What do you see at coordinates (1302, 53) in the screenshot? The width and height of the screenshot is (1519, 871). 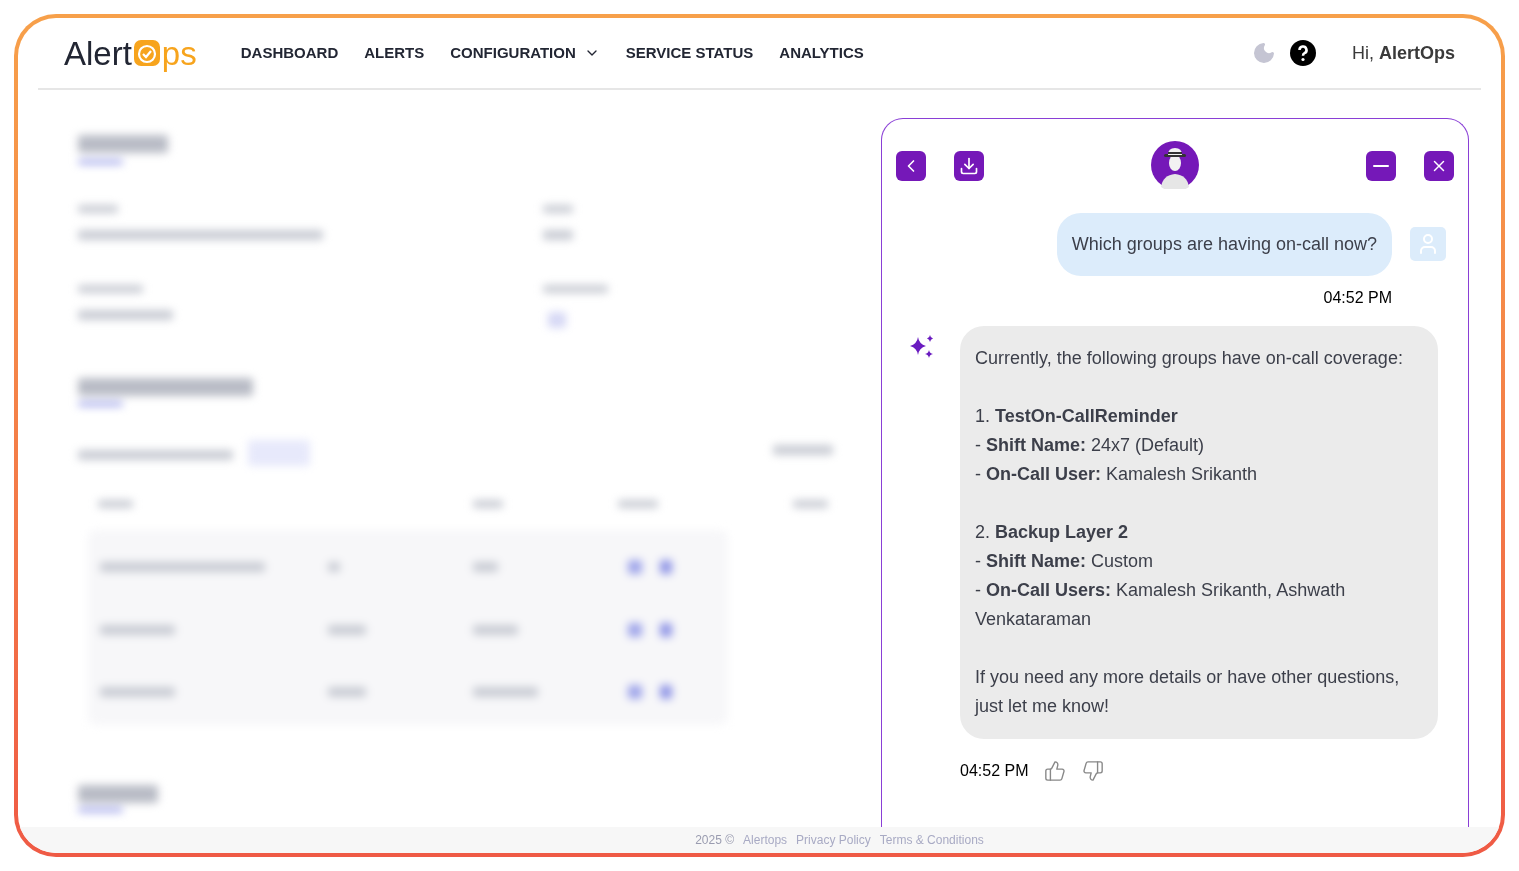 I see `help-icon` at bounding box center [1302, 53].